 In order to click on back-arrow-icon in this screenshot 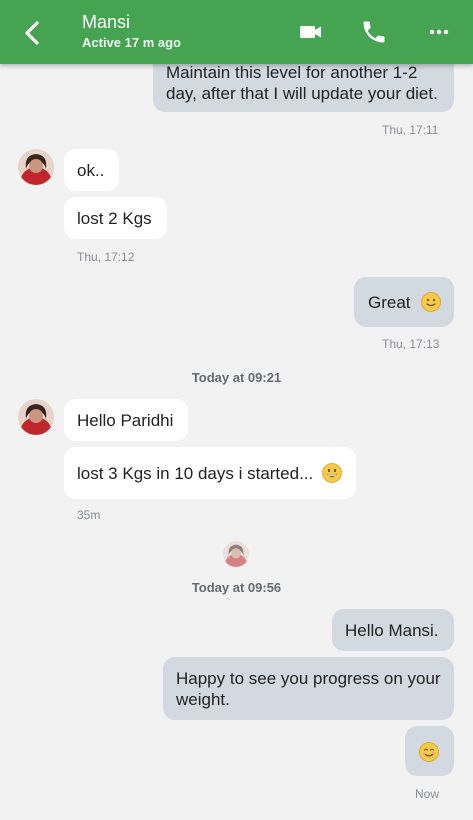, I will do `click(33, 33)`.